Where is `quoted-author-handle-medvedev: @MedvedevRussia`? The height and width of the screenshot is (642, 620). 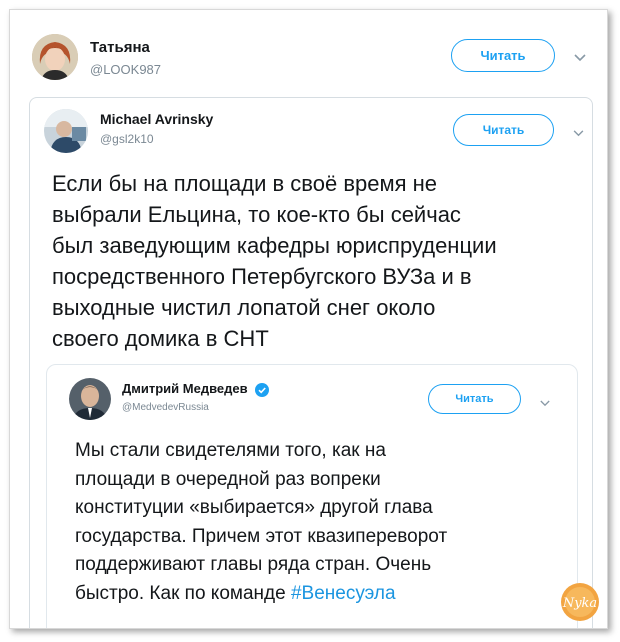
quoted-author-handle-medvedev: @MedvedevRussia is located at coordinates (165, 407).